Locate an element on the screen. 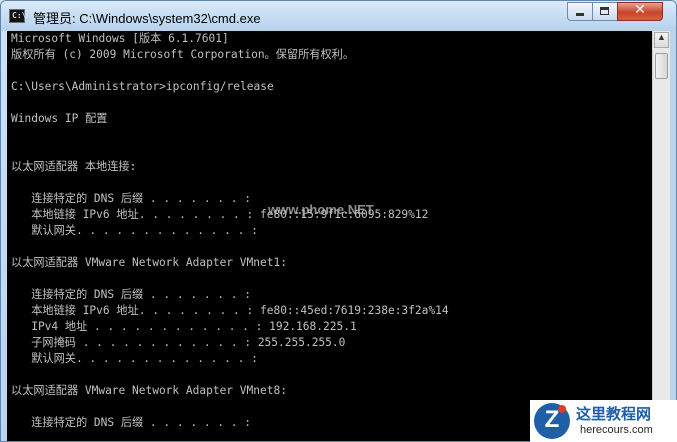 The width and height of the screenshot is (677, 442). maximize-button is located at coordinates (605, 11).